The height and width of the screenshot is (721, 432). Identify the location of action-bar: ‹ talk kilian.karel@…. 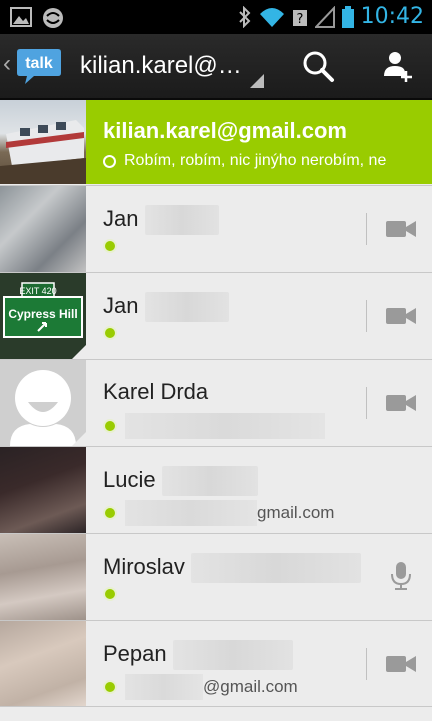
(216, 67).